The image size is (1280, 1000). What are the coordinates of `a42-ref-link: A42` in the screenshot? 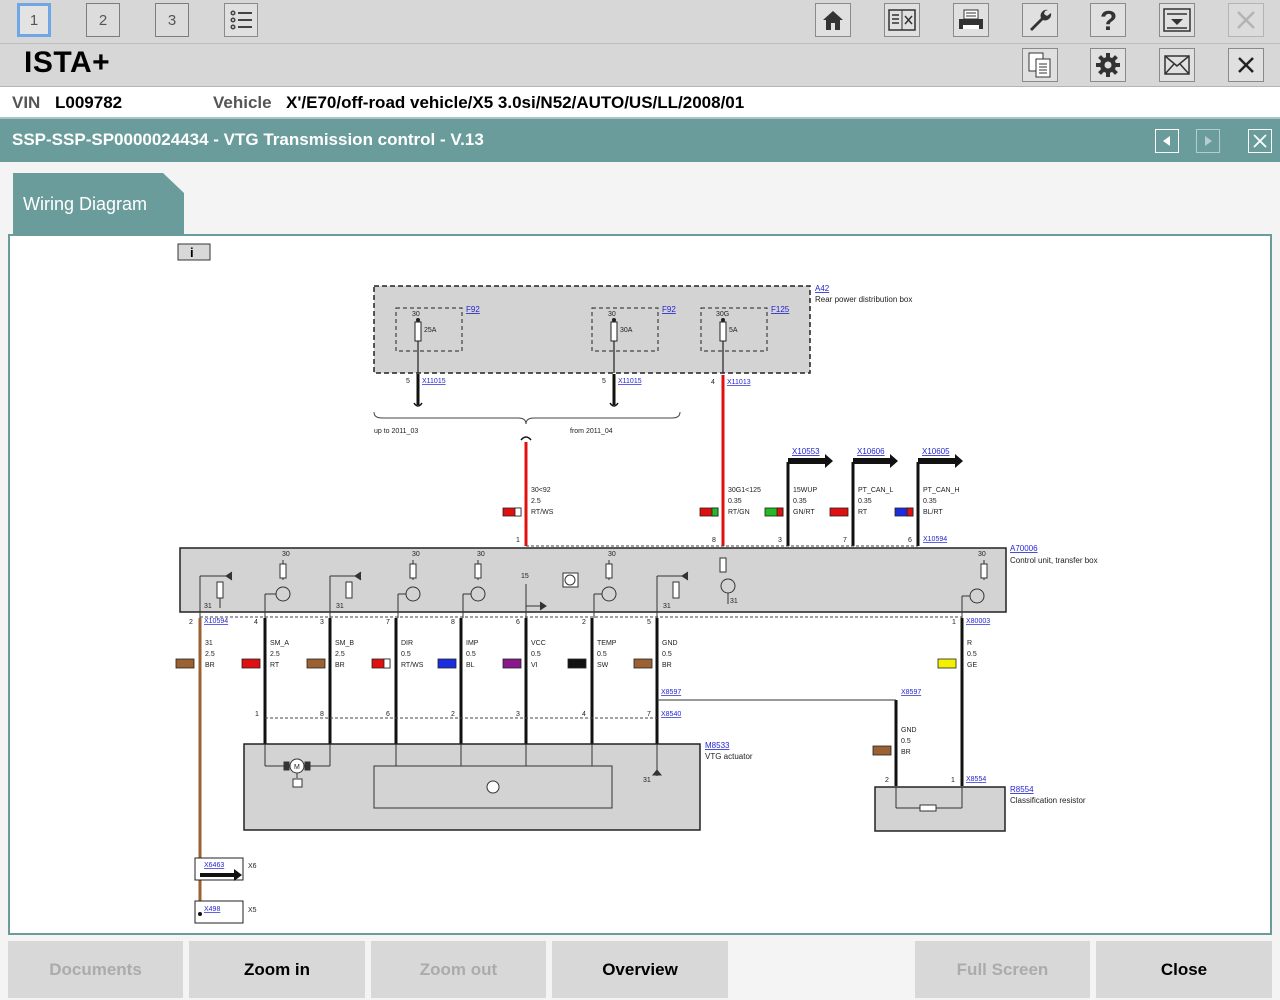 It's located at (822, 288).